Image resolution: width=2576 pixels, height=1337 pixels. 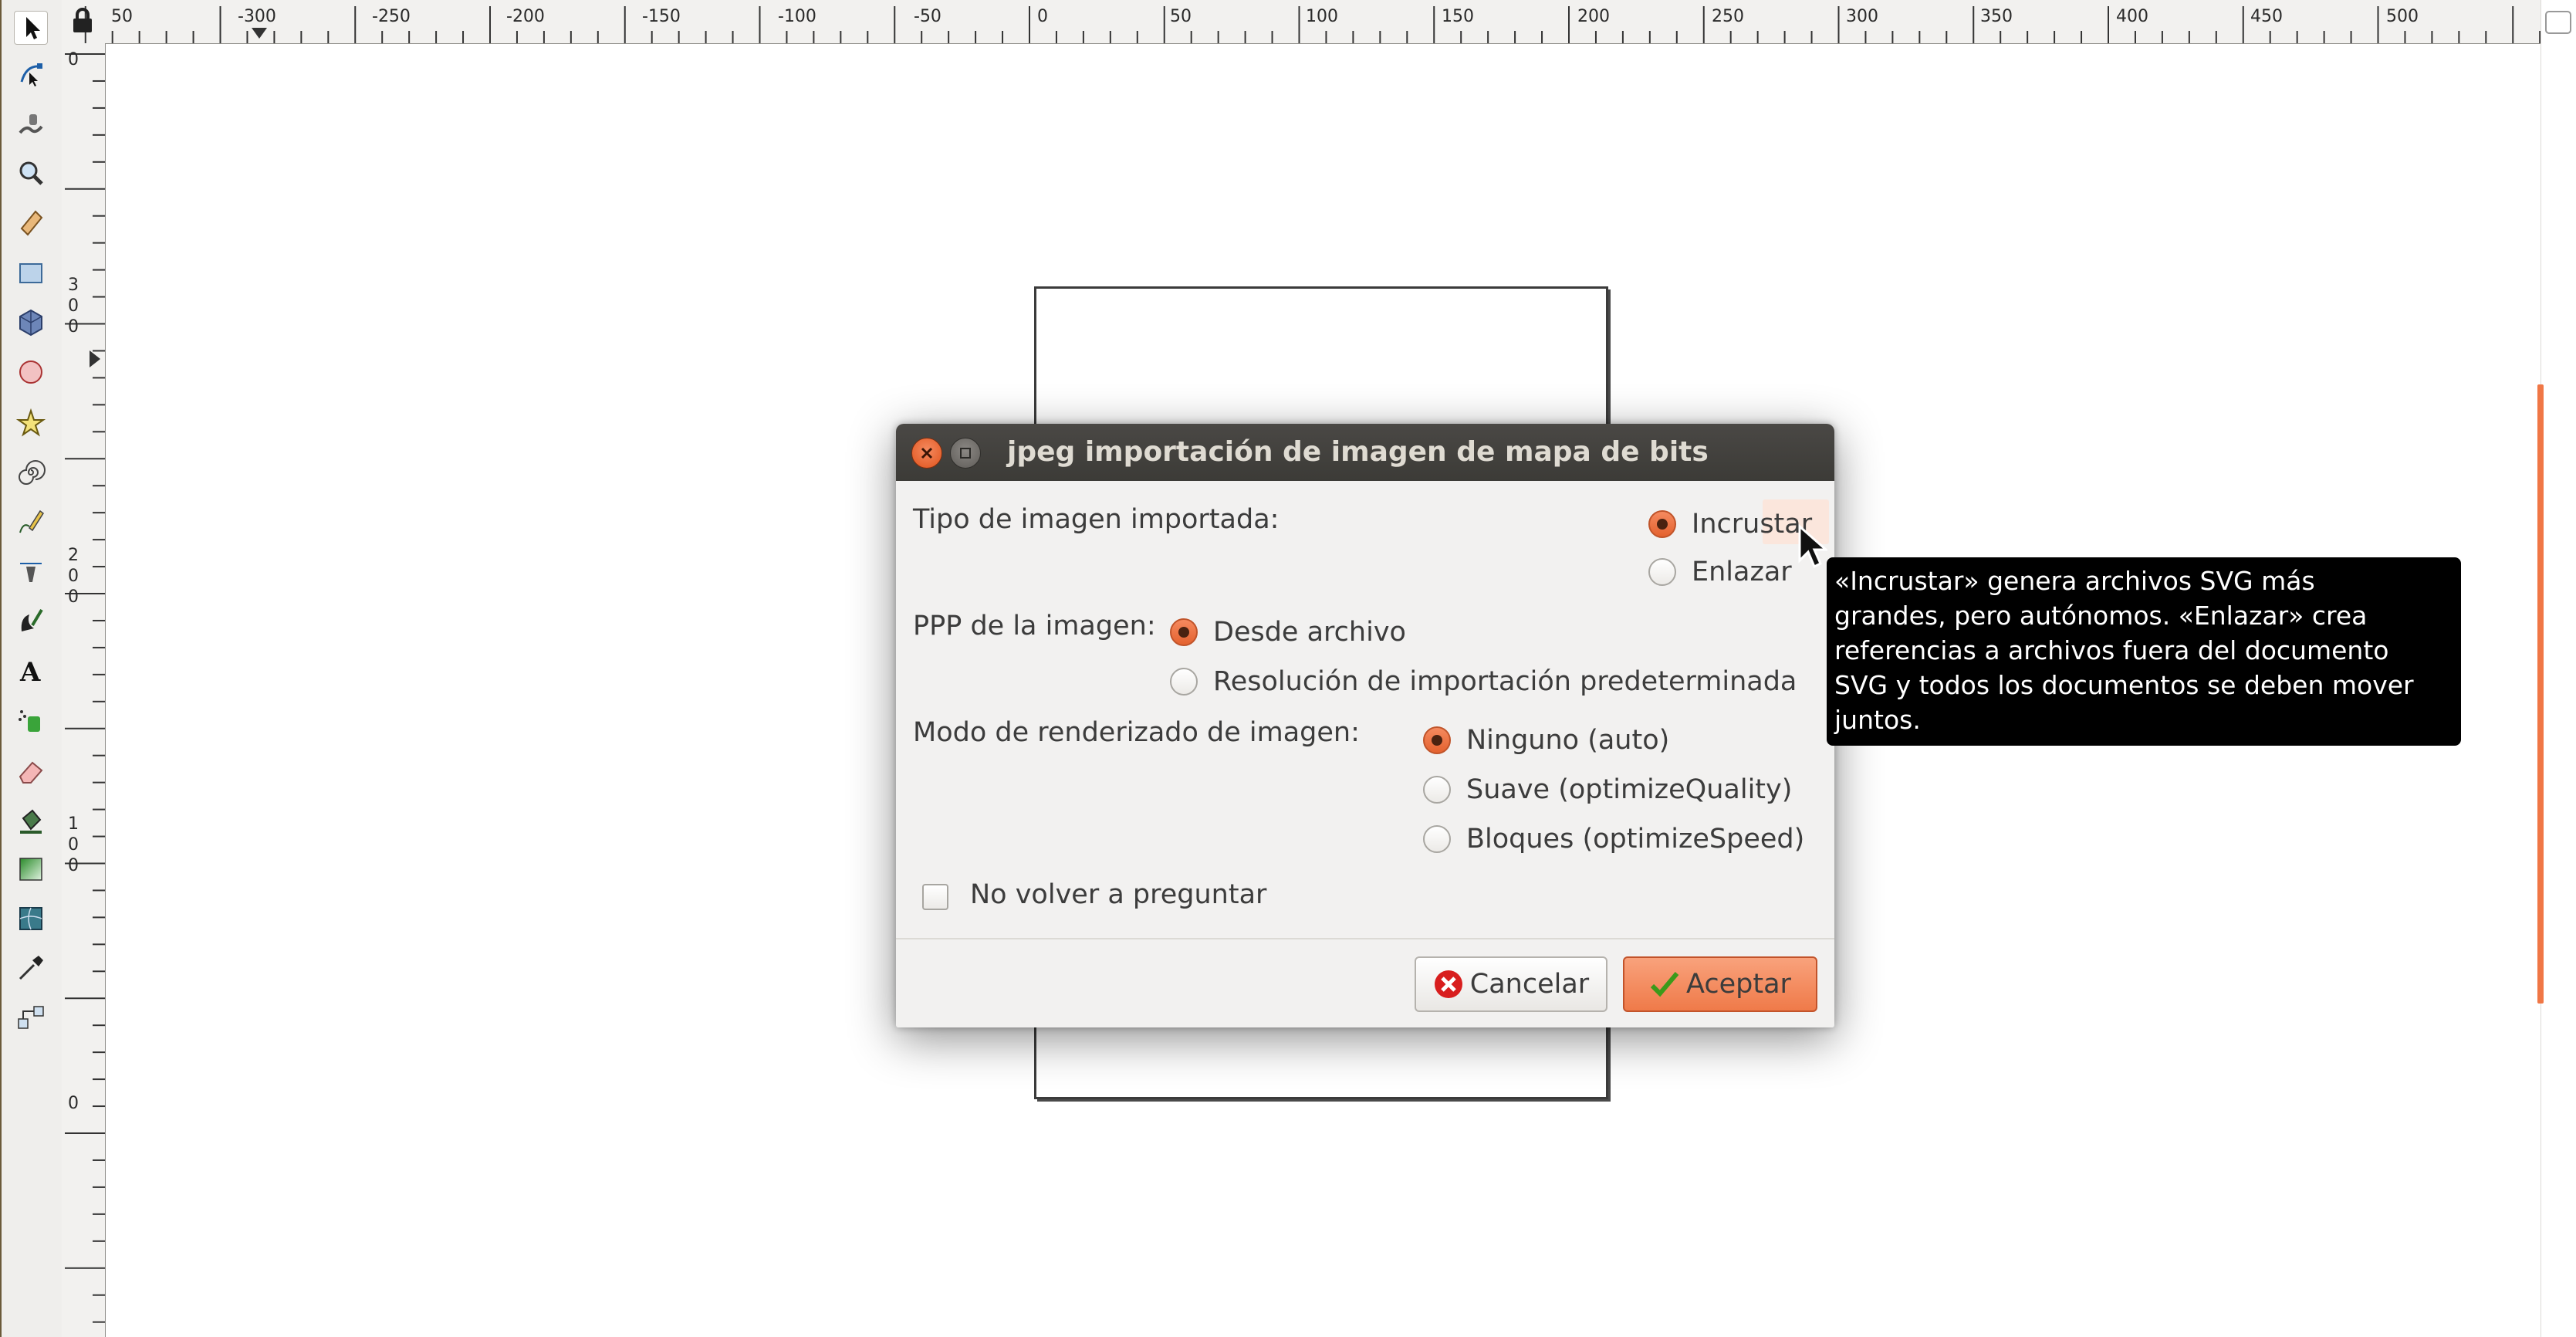 I want to click on zoom-tool, so click(x=31, y=173).